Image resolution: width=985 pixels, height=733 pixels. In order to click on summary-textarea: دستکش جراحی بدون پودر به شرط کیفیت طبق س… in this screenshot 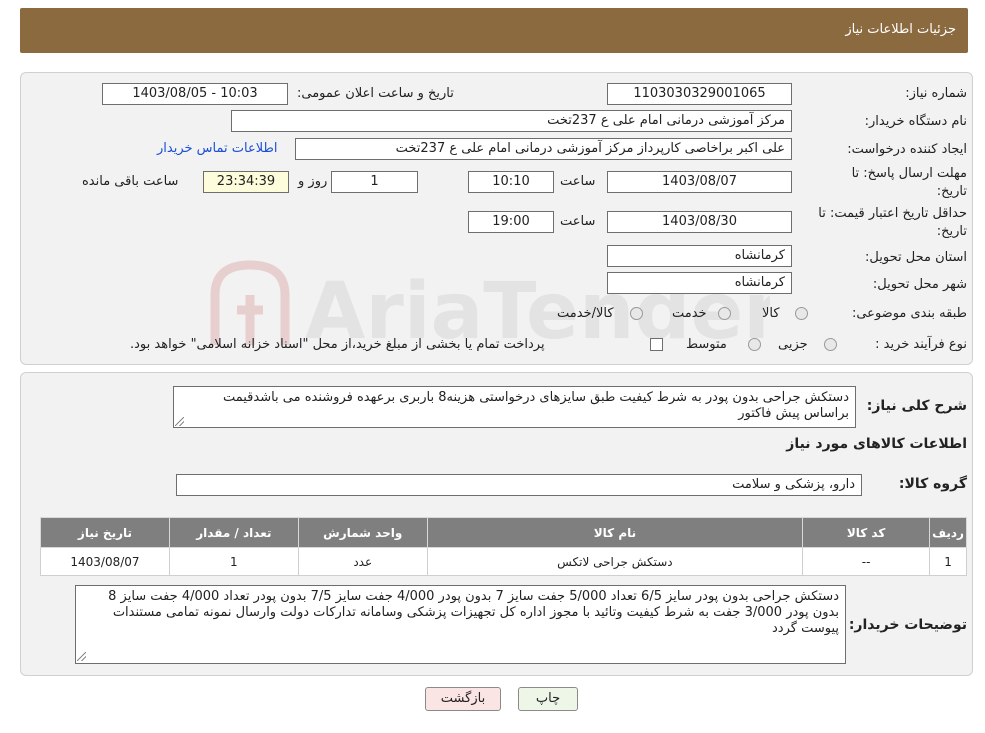, I will do `click(514, 407)`.